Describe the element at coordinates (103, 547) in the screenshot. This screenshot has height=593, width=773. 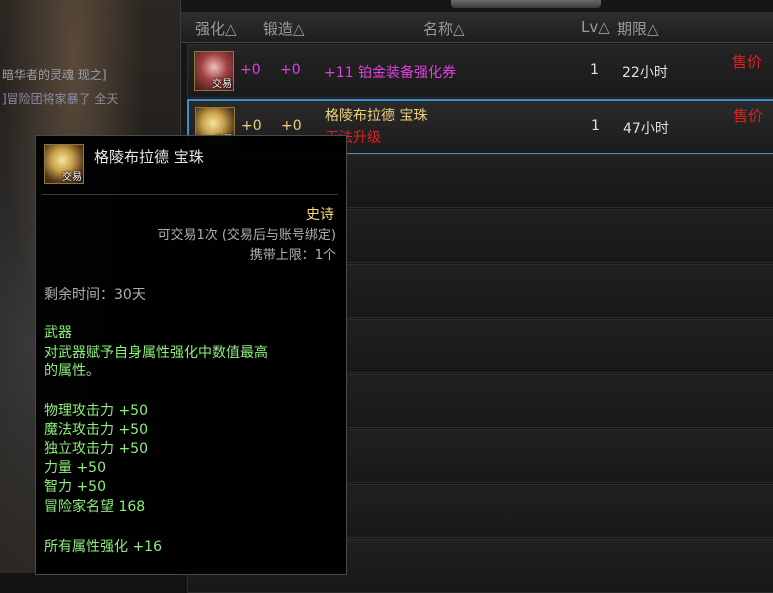
I see `elemental-stat: 所有属性强化 +16` at that location.